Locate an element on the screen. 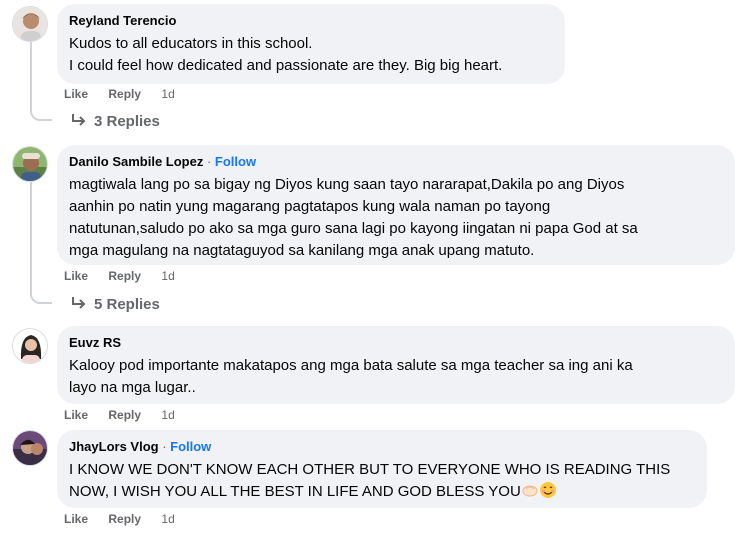 The height and width of the screenshot is (538, 750). clap-emoji-icon is located at coordinates (530, 493).